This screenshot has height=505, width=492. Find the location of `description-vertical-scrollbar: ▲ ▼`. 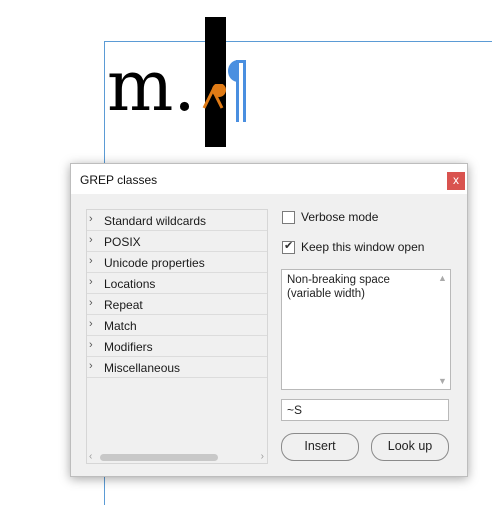

description-vertical-scrollbar: ▲ ▼ is located at coordinates (442, 329).